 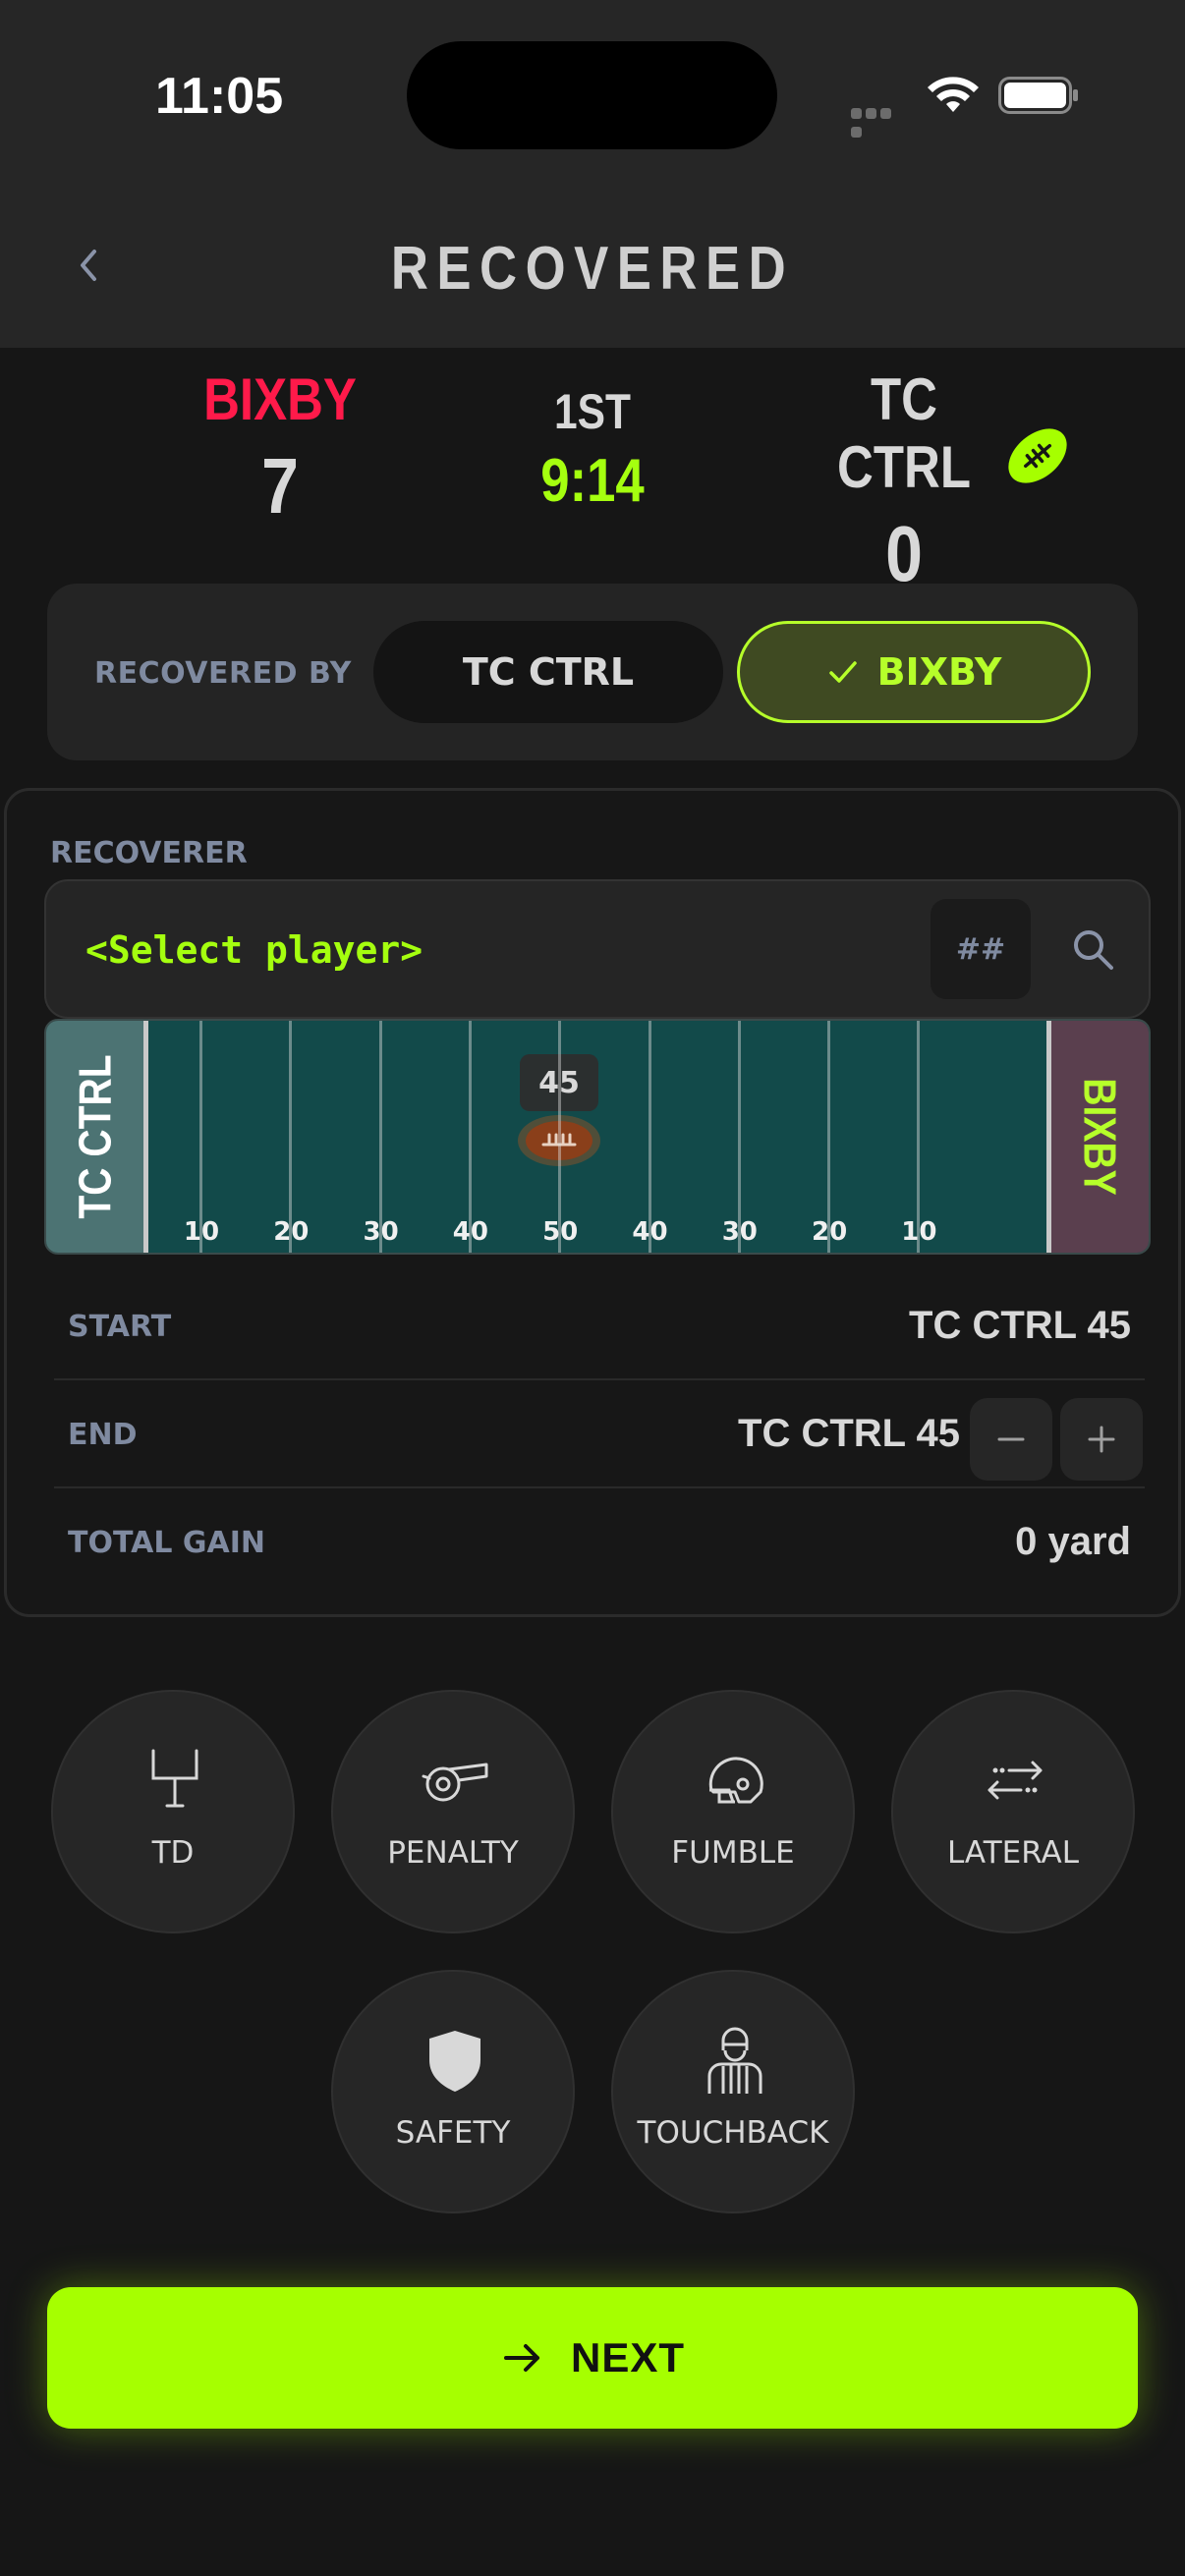 I want to click on touchback-button: TOUCHBACK, so click(x=733, y=2091).